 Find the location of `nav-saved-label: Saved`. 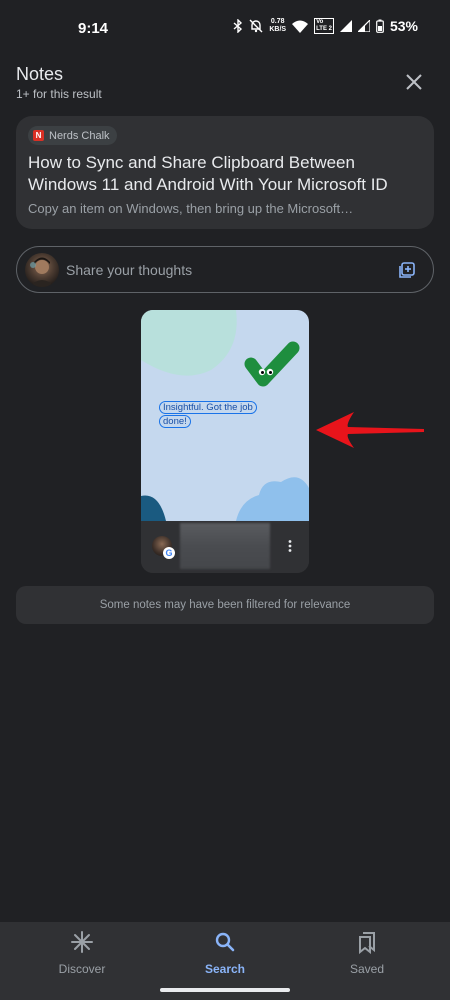

nav-saved-label: Saved is located at coordinates (367, 969).